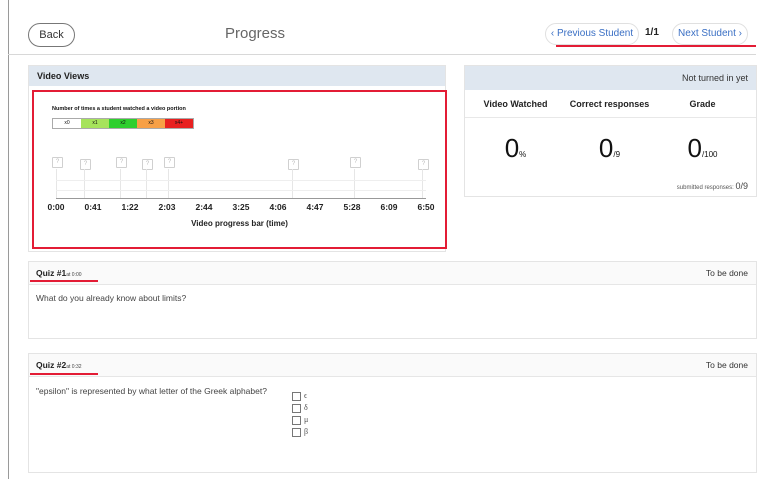 The height and width of the screenshot is (479, 763). Describe the element at coordinates (352, 207) in the screenshot. I see `tick-label: 5:28` at that location.